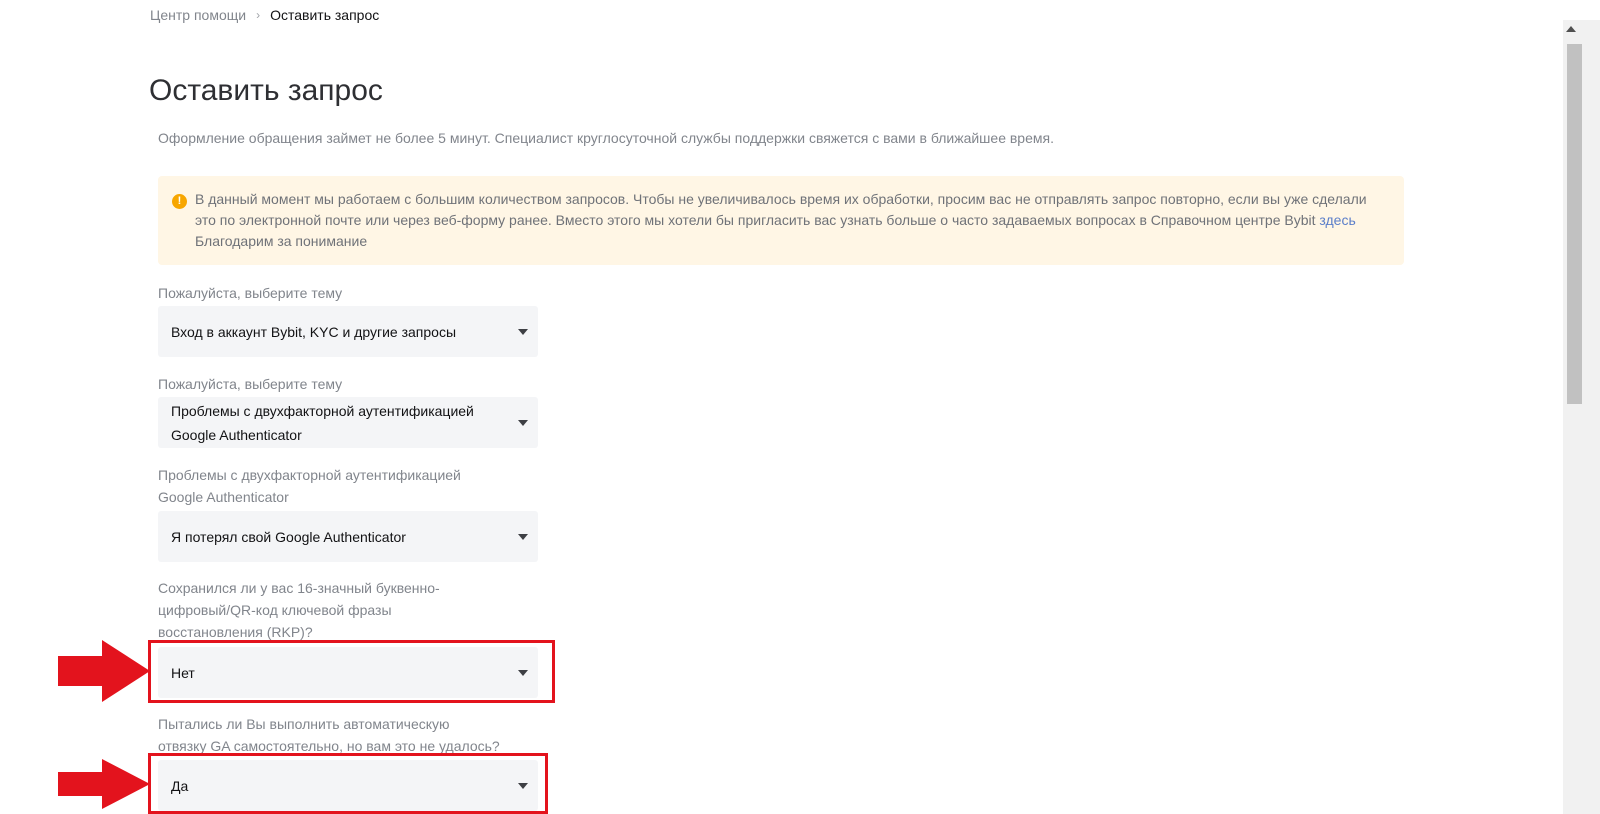  I want to click on rkp-question-label-line-2: цифровый/QR-код ключевой фразы, so click(275, 610).